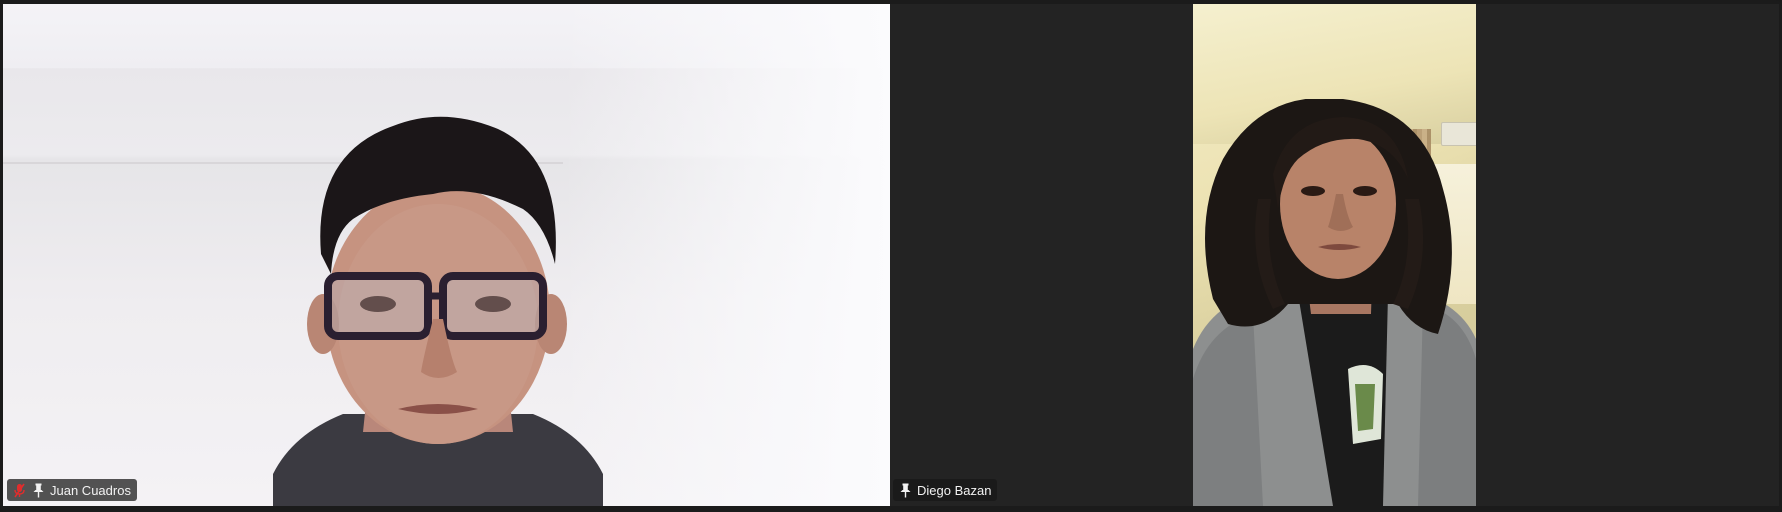 The height and width of the screenshot is (512, 1782). What do you see at coordinates (954, 490) in the screenshot?
I see `participant-name: Diego Bazan` at bounding box center [954, 490].